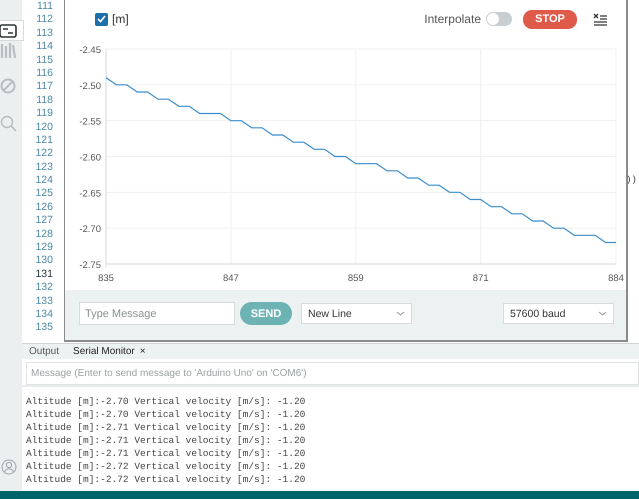 This screenshot has height=499, width=639. What do you see at coordinates (631, 180) in the screenshot?
I see `code-text: ))` at bounding box center [631, 180].